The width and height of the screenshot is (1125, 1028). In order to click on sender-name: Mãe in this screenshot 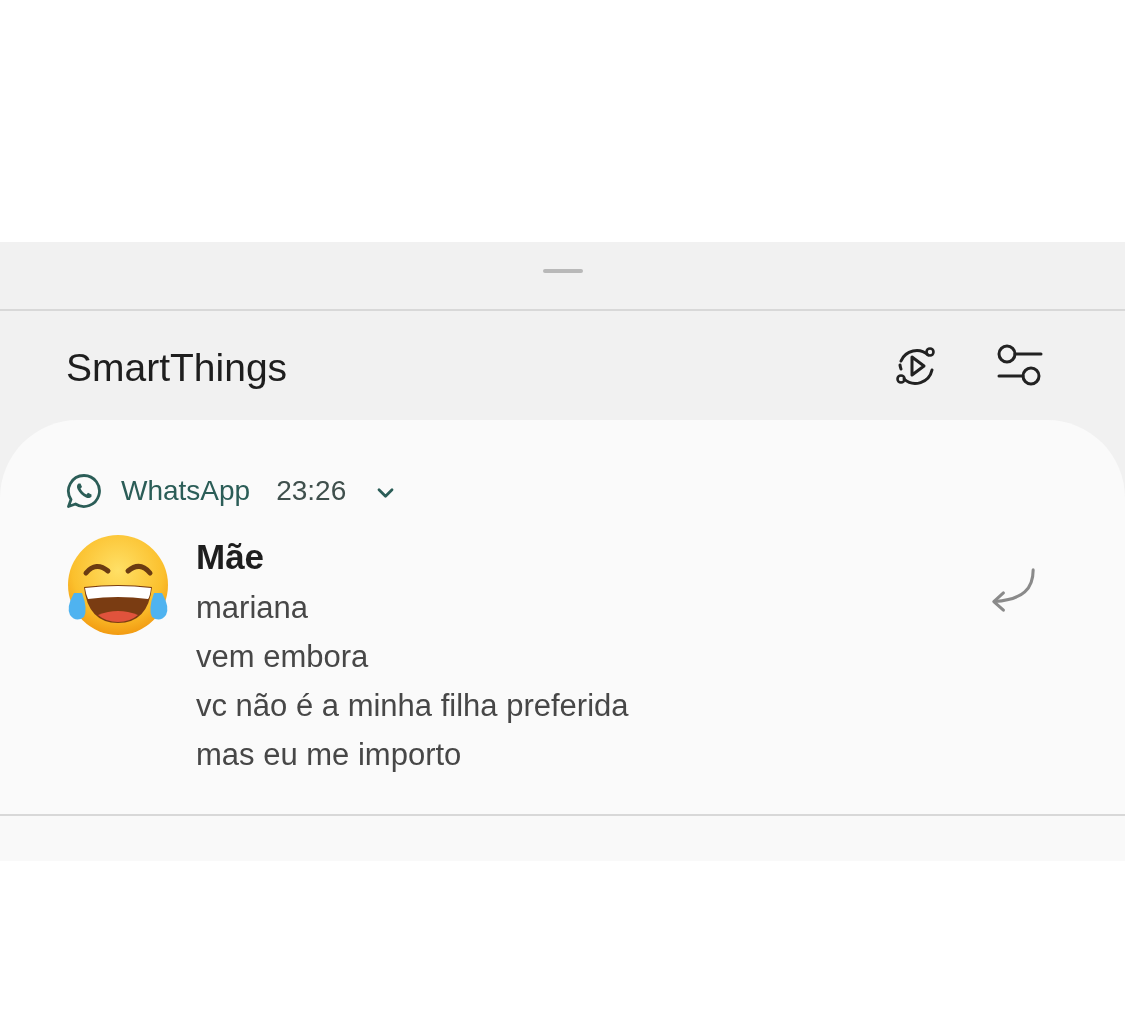, I will do `click(230, 557)`.